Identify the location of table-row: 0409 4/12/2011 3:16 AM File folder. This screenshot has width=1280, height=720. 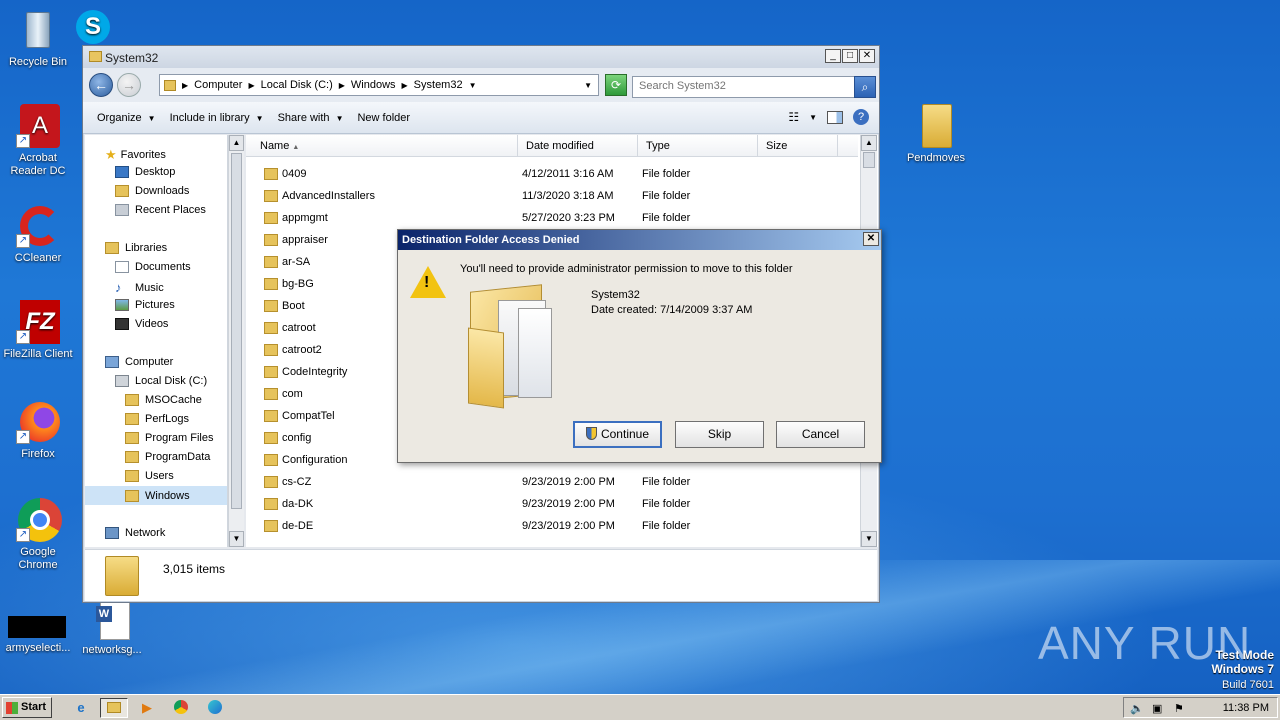
(552, 174).